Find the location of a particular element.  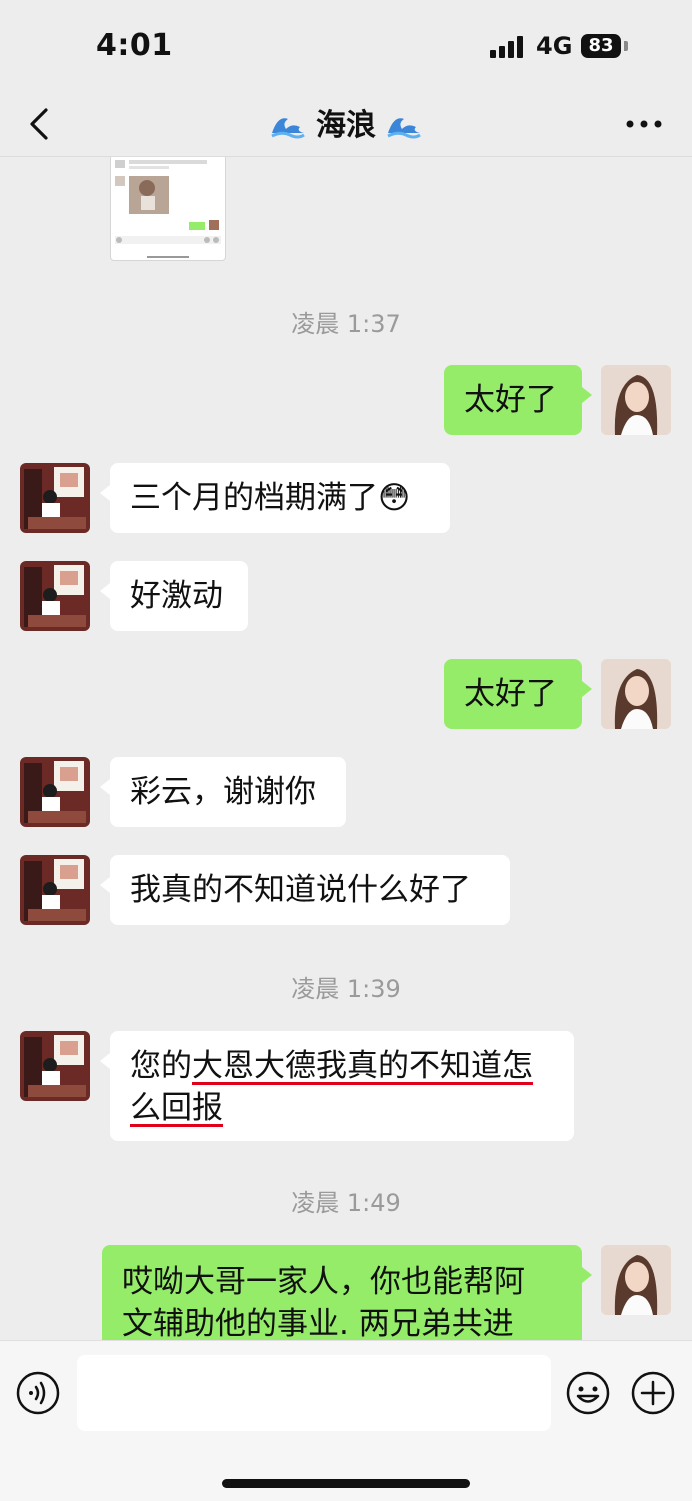

message-bubble-incoming: 好激动 is located at coordinates (174, 596).